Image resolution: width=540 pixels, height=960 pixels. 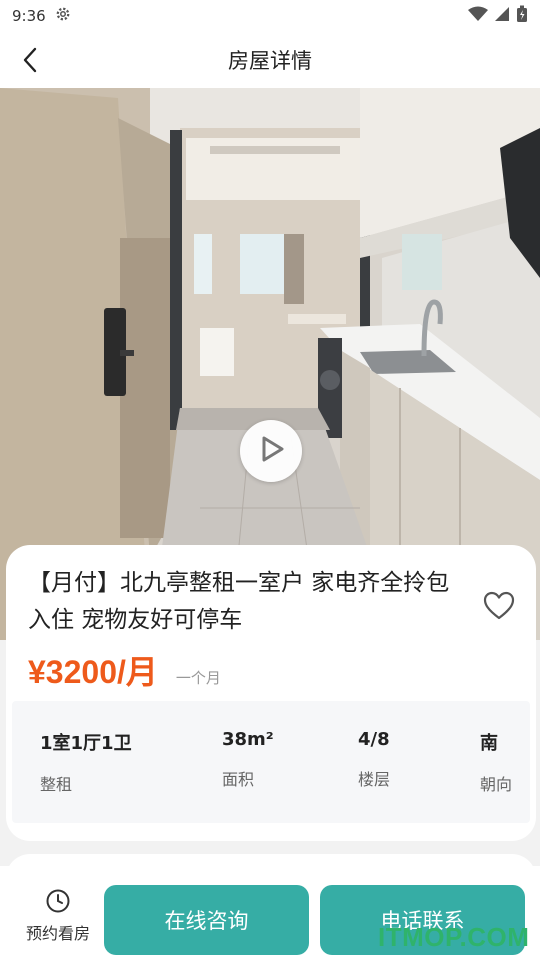 I want to click on spec-panel: 1室1厅1卫 整租 38m² 面积 4/8 楼层 南 朝向, so click(x=271, y=762).